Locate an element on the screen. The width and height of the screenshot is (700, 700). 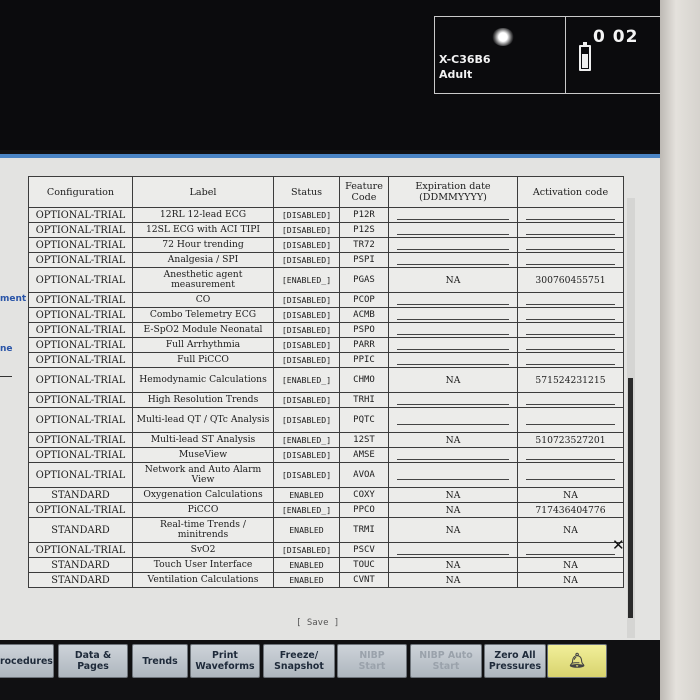
col-header-activation-code: Activation code is located at coordinates (570, 192).